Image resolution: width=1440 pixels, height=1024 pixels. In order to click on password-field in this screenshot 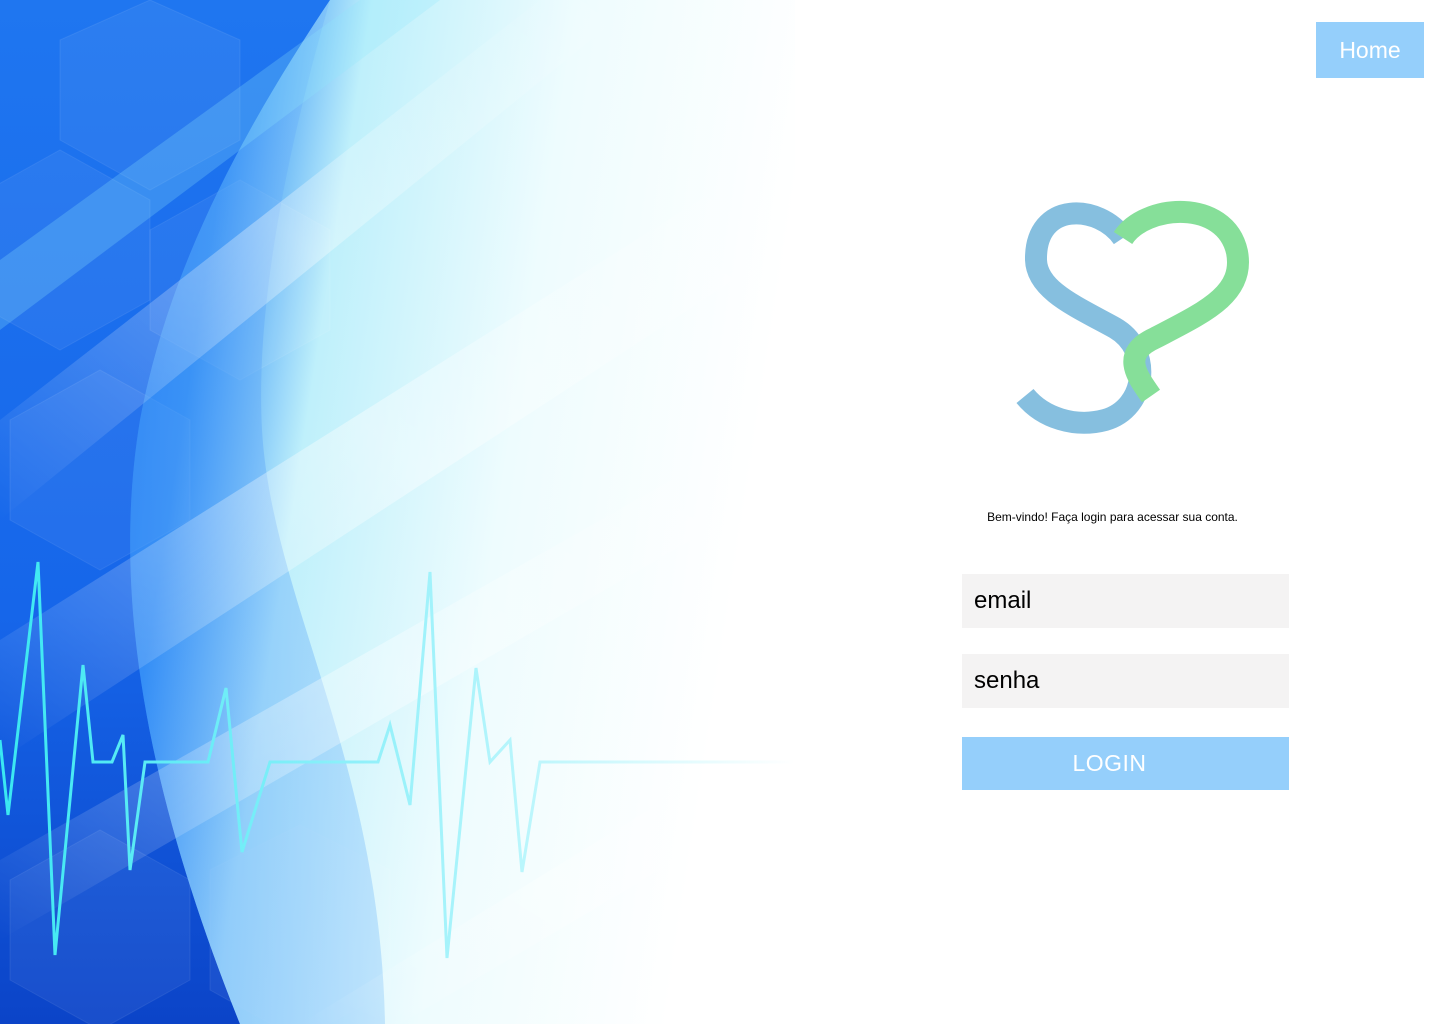, I will do `click(1125, 681)`.